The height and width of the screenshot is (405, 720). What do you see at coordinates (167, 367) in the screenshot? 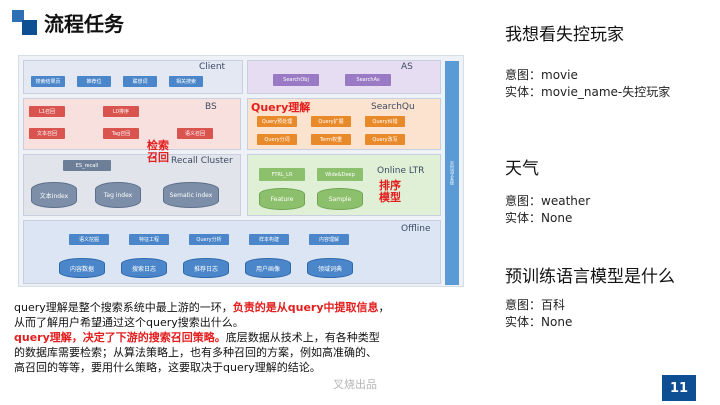
I see `para-line-5: 高召回的等等，要用什么策略，这要取决于query理解的结论。` at bounding box center [167, 367].